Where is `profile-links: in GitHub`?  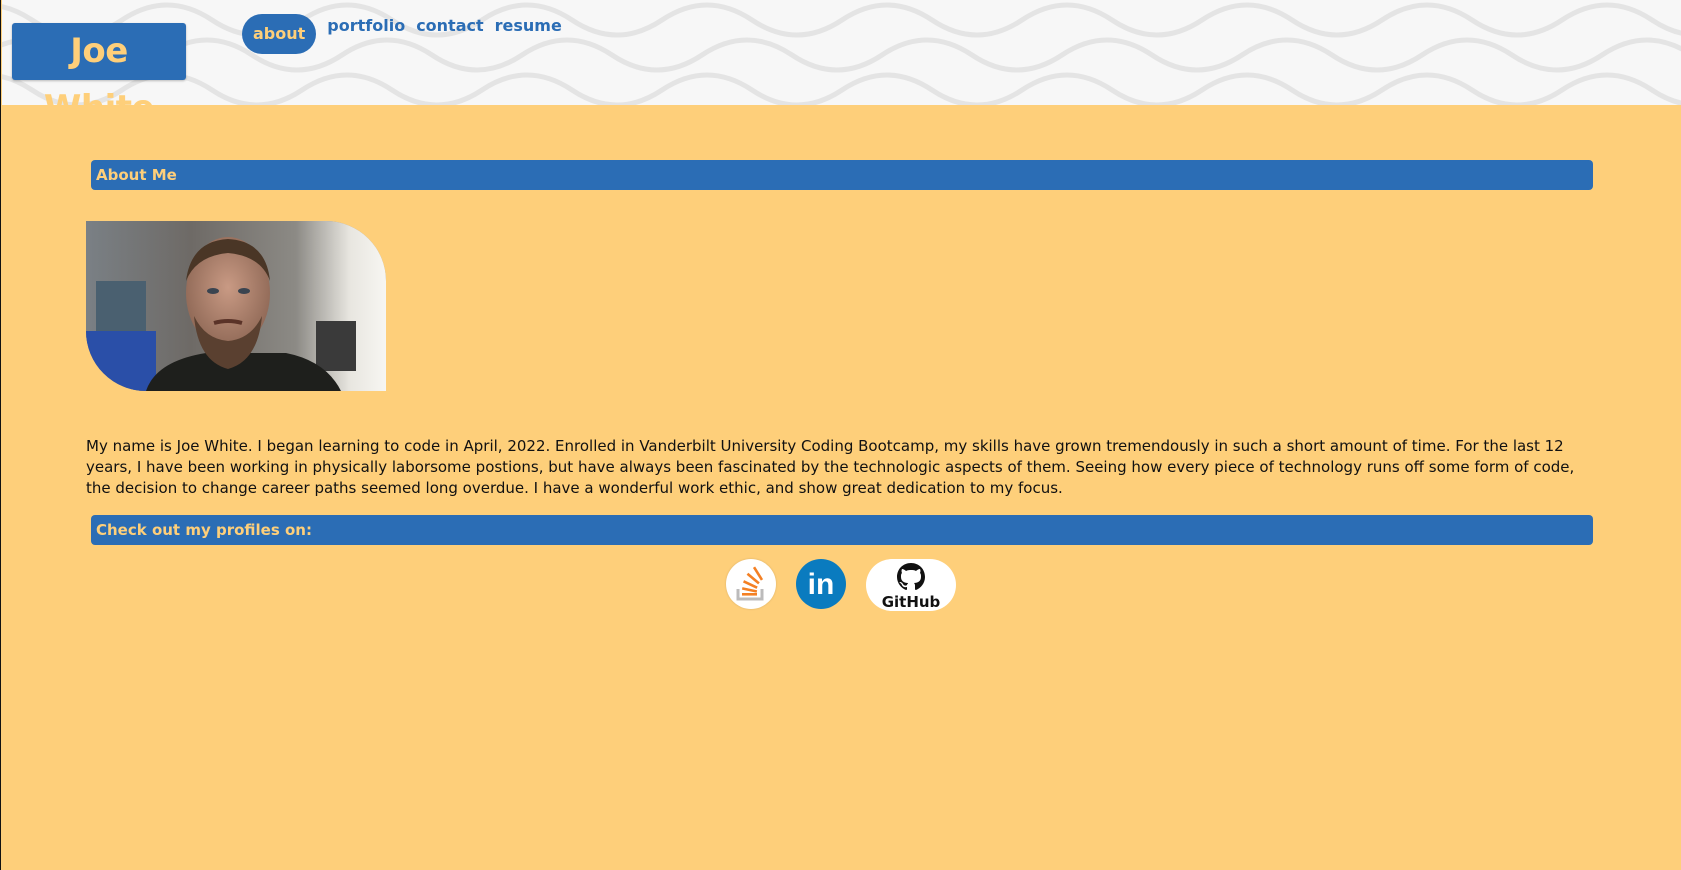 profile-links: in GitHub is located at coordinates (851, 585).